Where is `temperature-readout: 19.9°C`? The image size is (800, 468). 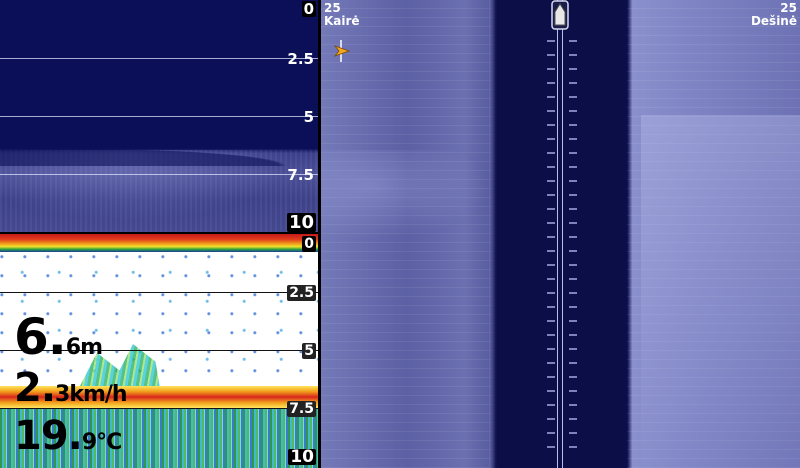 temperature-readout: 19.9°C is located at coordinates (68, 436).